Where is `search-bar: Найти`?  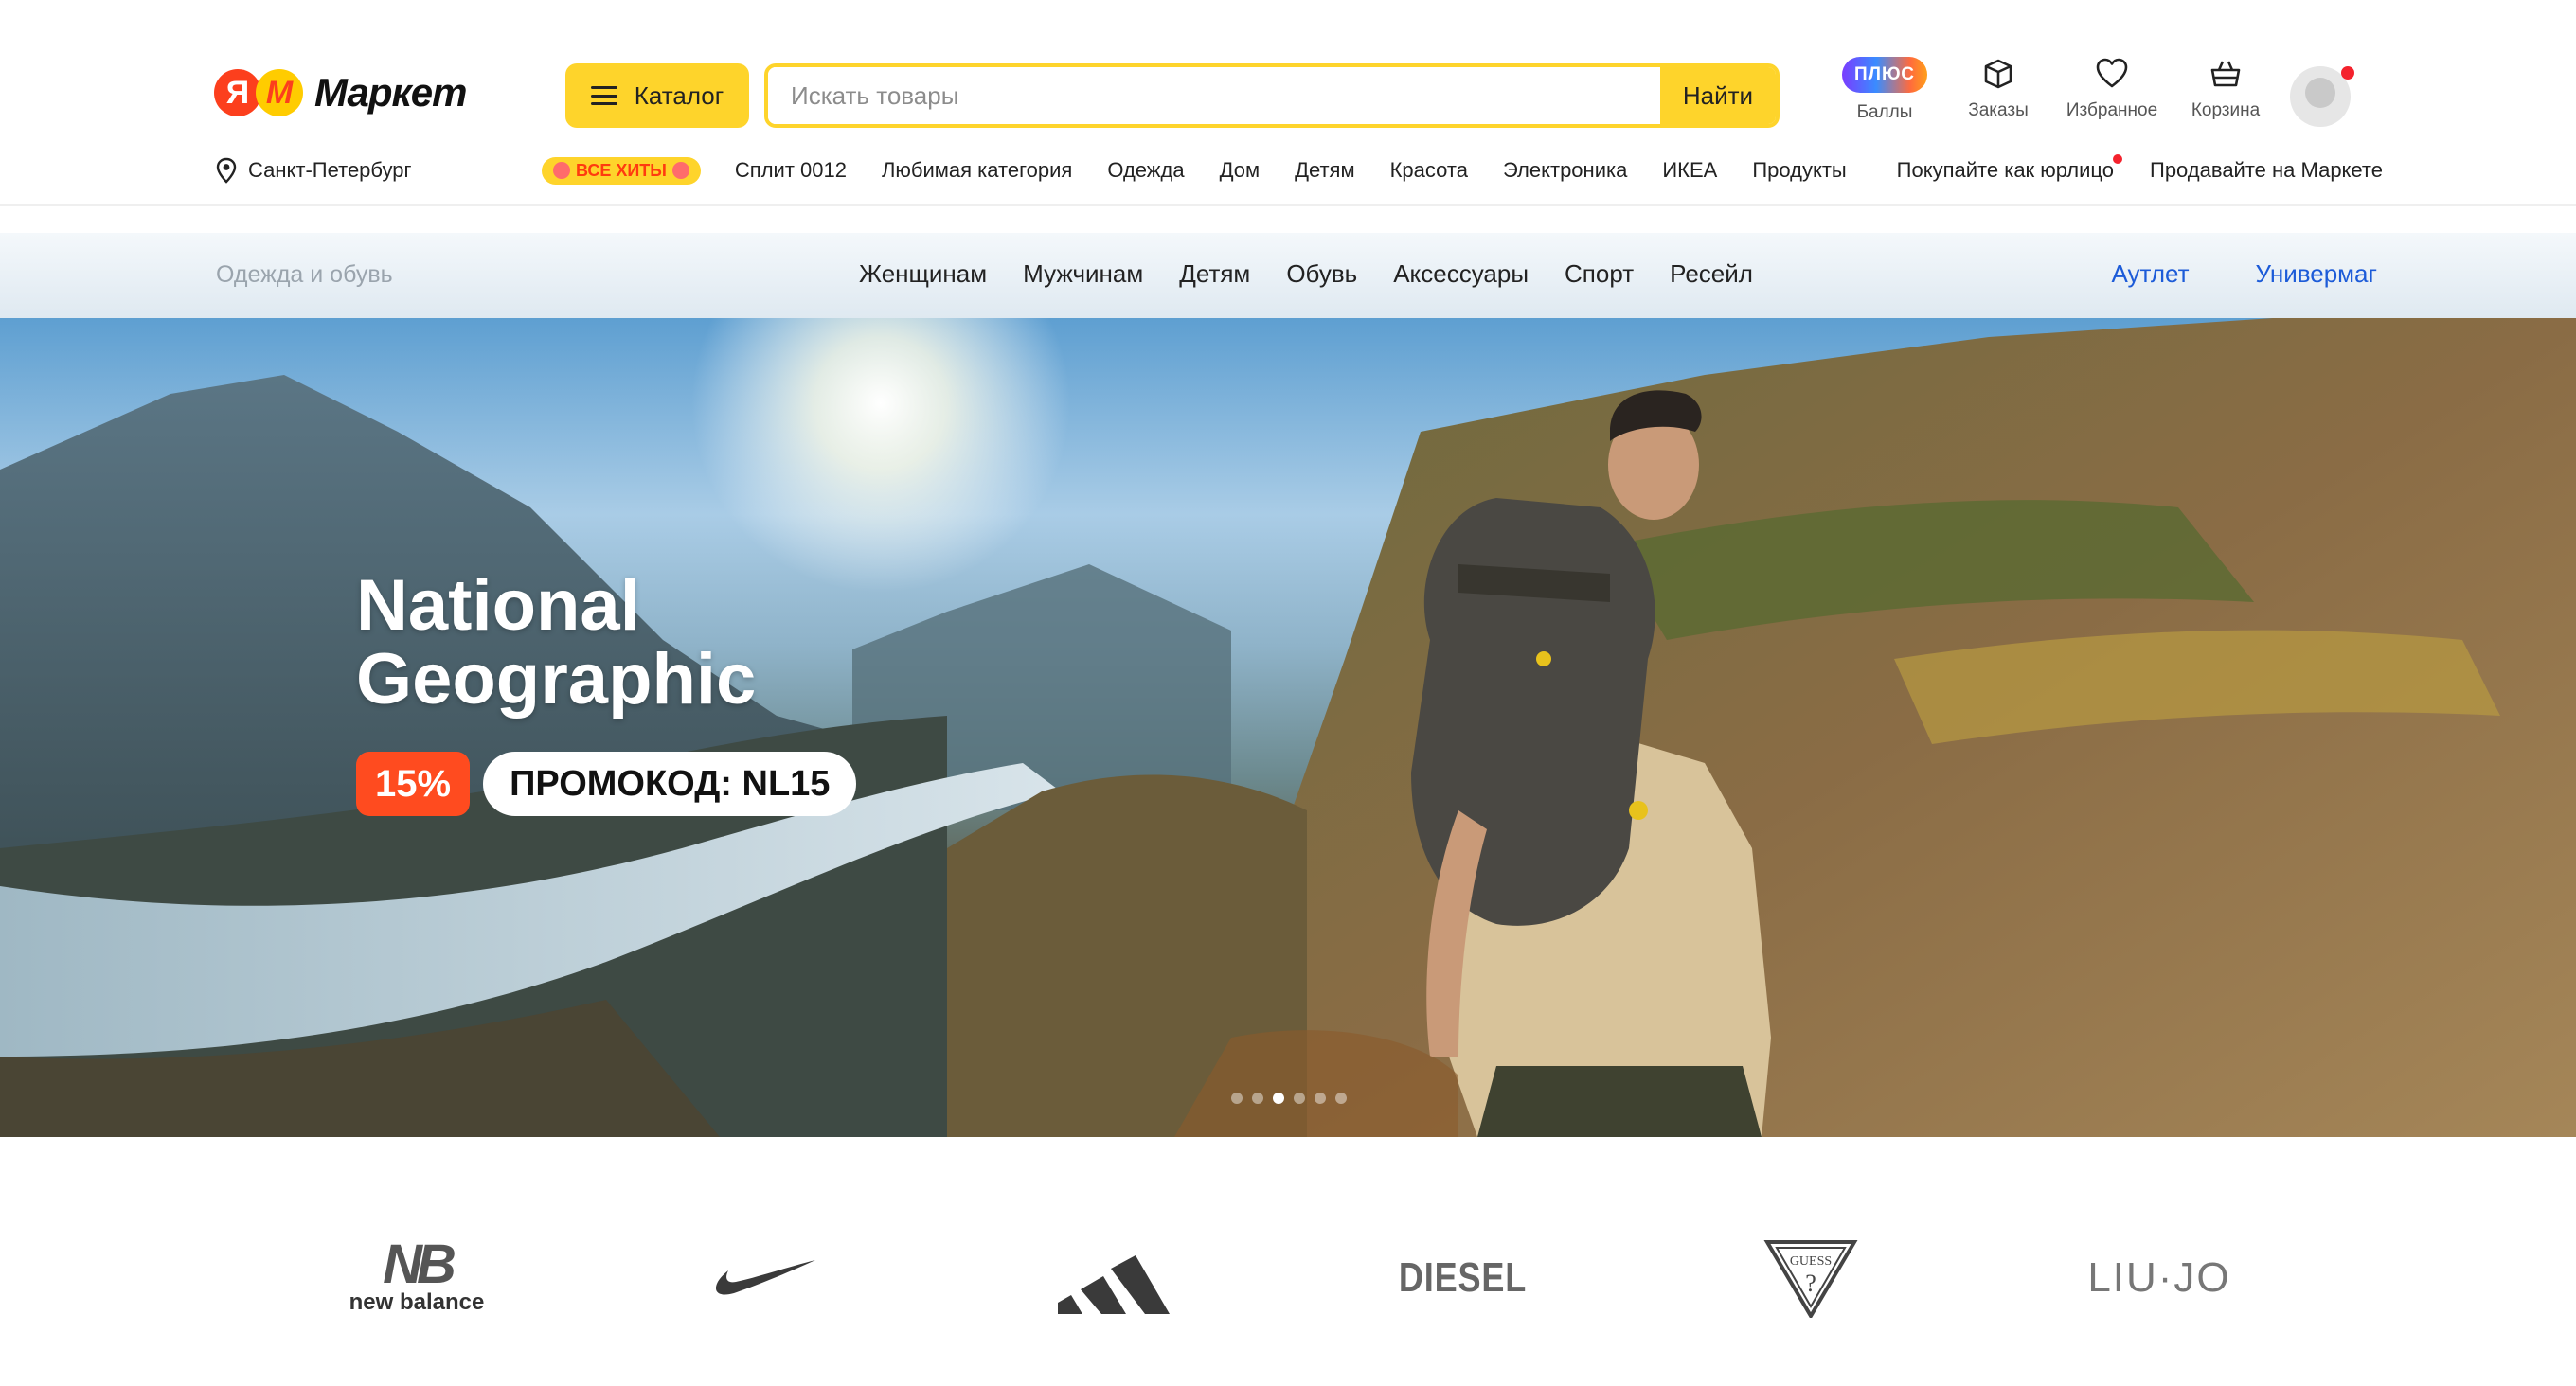 search-bar: Найти is located at coordinates (1272, 95).